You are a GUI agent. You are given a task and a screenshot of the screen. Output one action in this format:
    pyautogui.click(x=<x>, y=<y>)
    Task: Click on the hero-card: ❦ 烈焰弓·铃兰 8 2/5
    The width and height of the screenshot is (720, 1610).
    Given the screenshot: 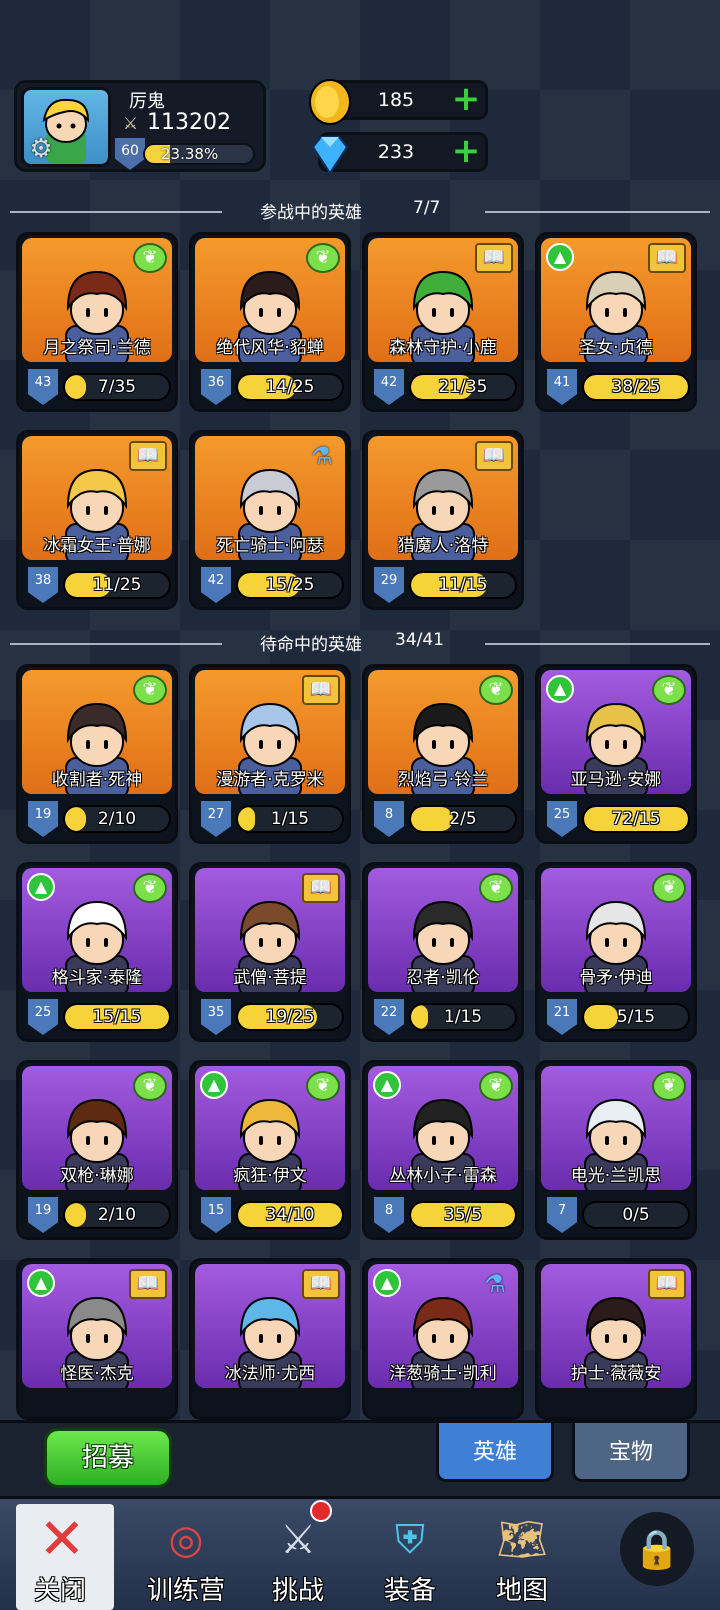 What is the action you would take?
    pyautogui.click(x=443, y=754)
    